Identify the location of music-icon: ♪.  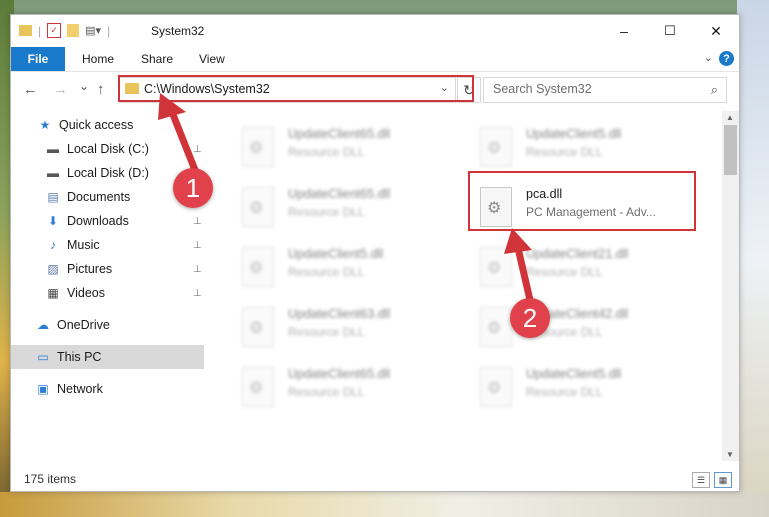
(53, 245).